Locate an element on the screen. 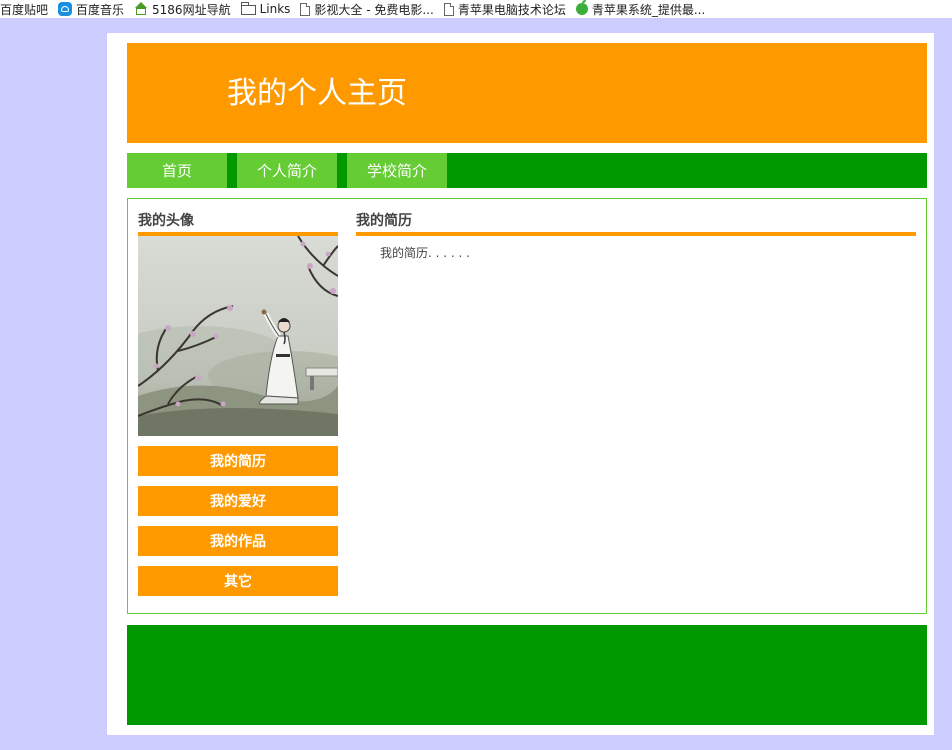 The height and width of the screenshot is (750, 952). avatar-painting is located at coordinates (238, 336).